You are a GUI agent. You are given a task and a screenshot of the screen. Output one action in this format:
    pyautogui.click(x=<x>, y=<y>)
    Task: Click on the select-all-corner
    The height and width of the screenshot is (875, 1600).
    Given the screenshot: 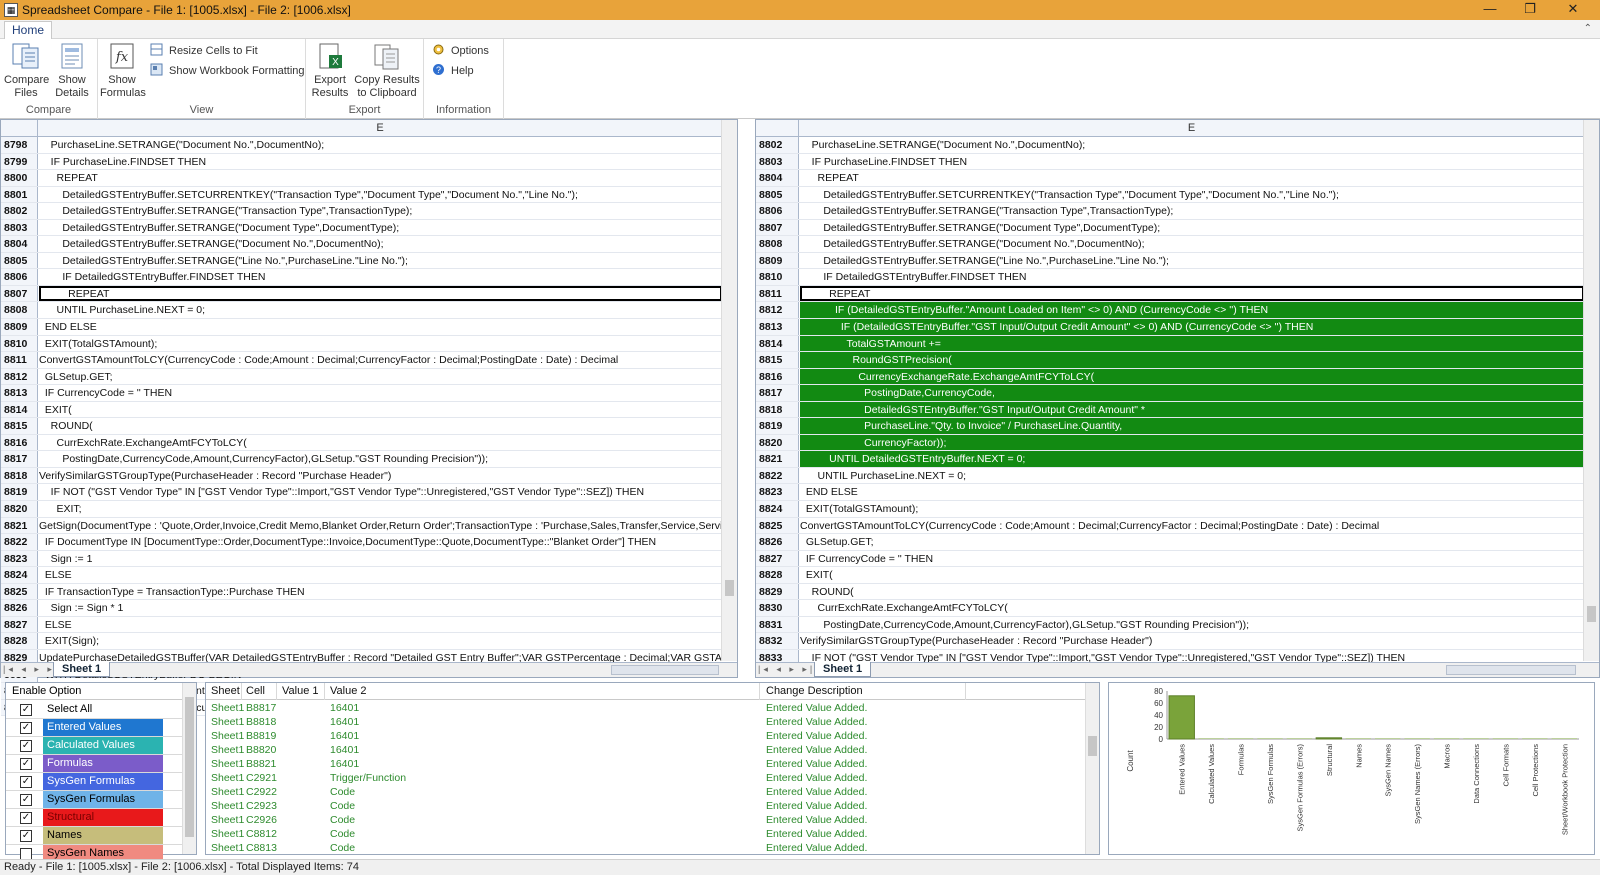 What is the action you would take?
    pyautogui.click(x=777, y=128)
    